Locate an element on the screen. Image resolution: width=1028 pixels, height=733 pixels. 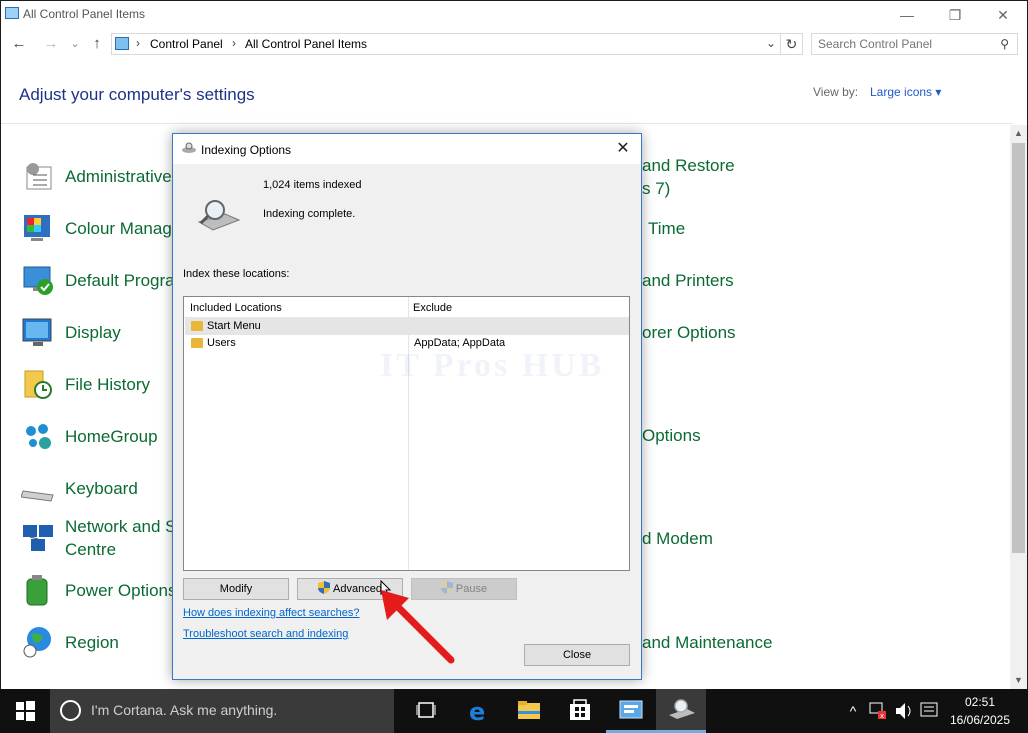
item-administrative-tools: Administrative is located at coordinates (96, 176).